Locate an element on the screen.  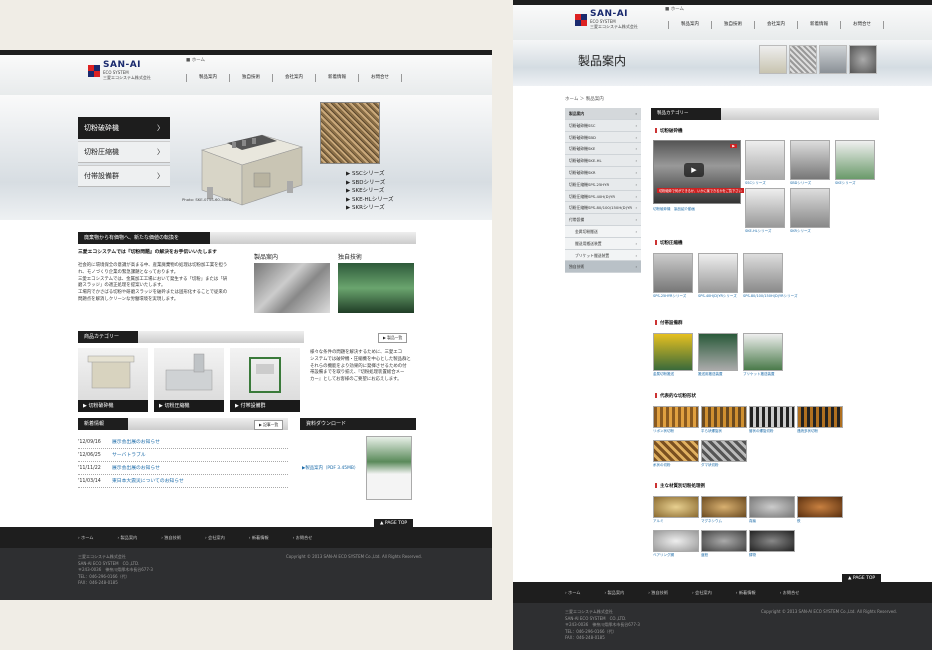
crusher-item-ske-hl: SKE-HLシリーズ is located at coordinates (765, 211).